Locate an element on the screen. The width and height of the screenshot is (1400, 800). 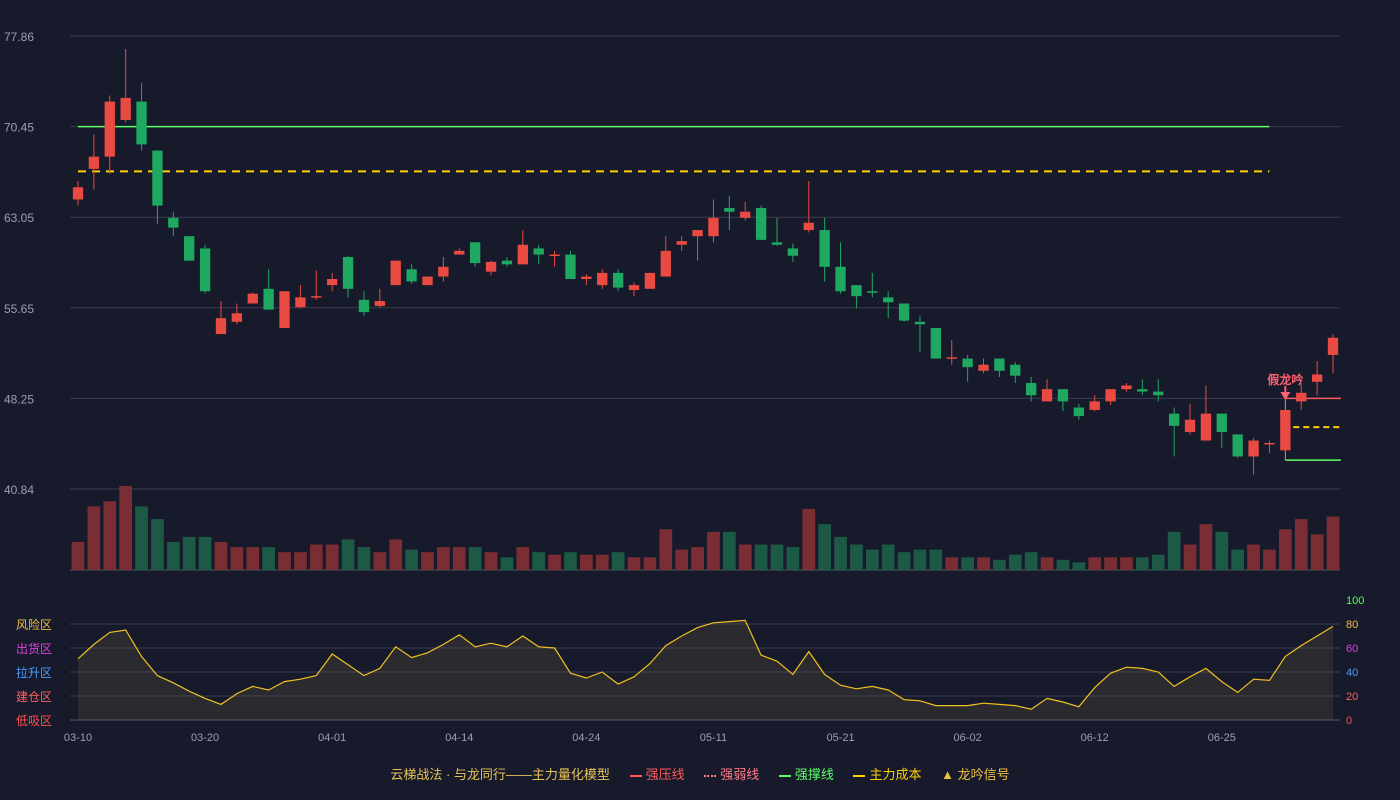
legend-signal: ▲ 龙吟信号 is located at coordinates (975, 774).